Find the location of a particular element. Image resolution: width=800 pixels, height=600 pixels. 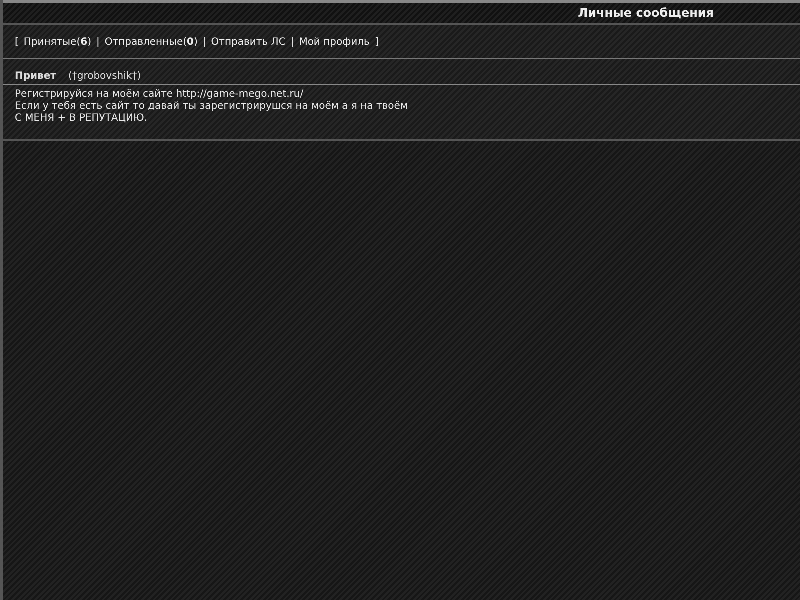

nav-link: Мой профиль is located at coordinates (334, 42).